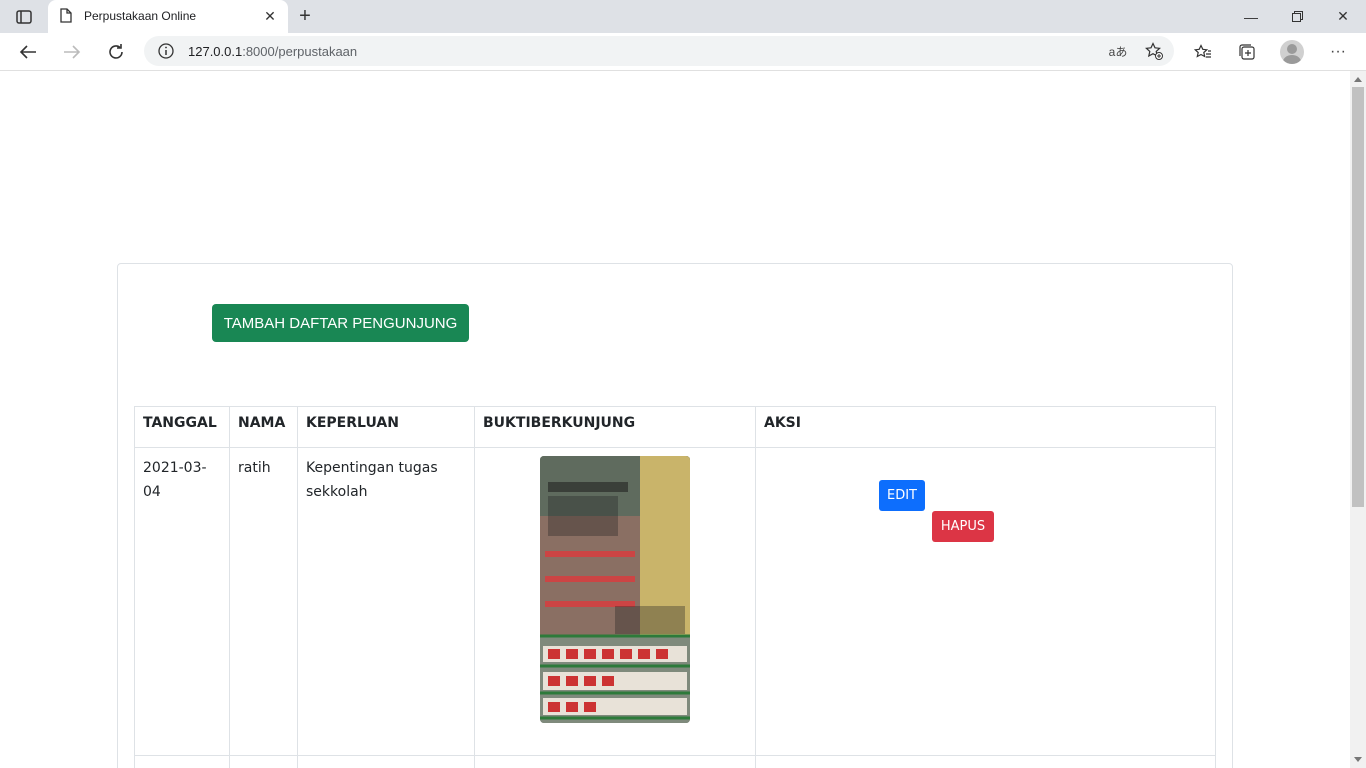  I want to click on header-nama: NAMA, so click(263, 427).